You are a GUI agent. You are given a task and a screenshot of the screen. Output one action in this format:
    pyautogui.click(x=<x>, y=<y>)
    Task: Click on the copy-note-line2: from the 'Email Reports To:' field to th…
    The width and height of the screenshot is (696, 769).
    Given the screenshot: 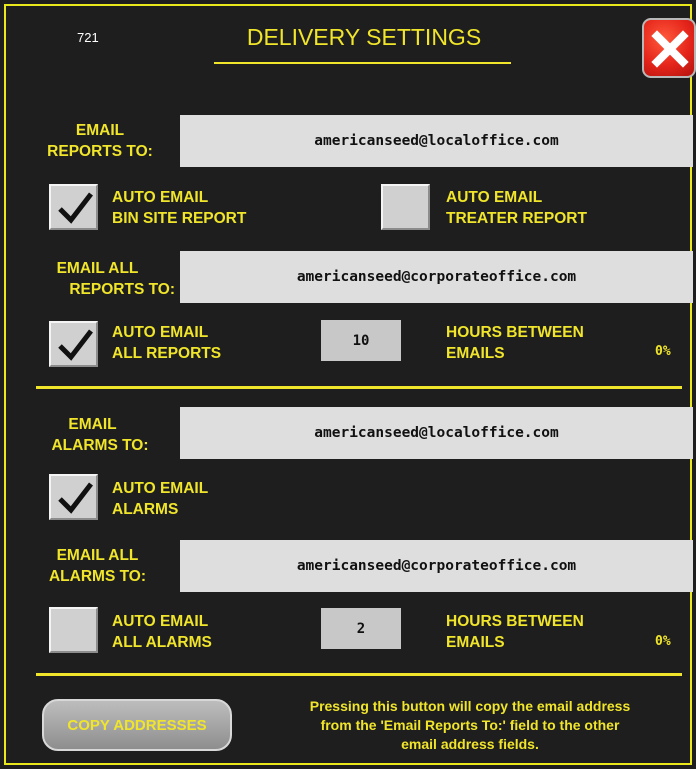 What is the action you would take?
    pyautogui.click(x=470, y=725)
    